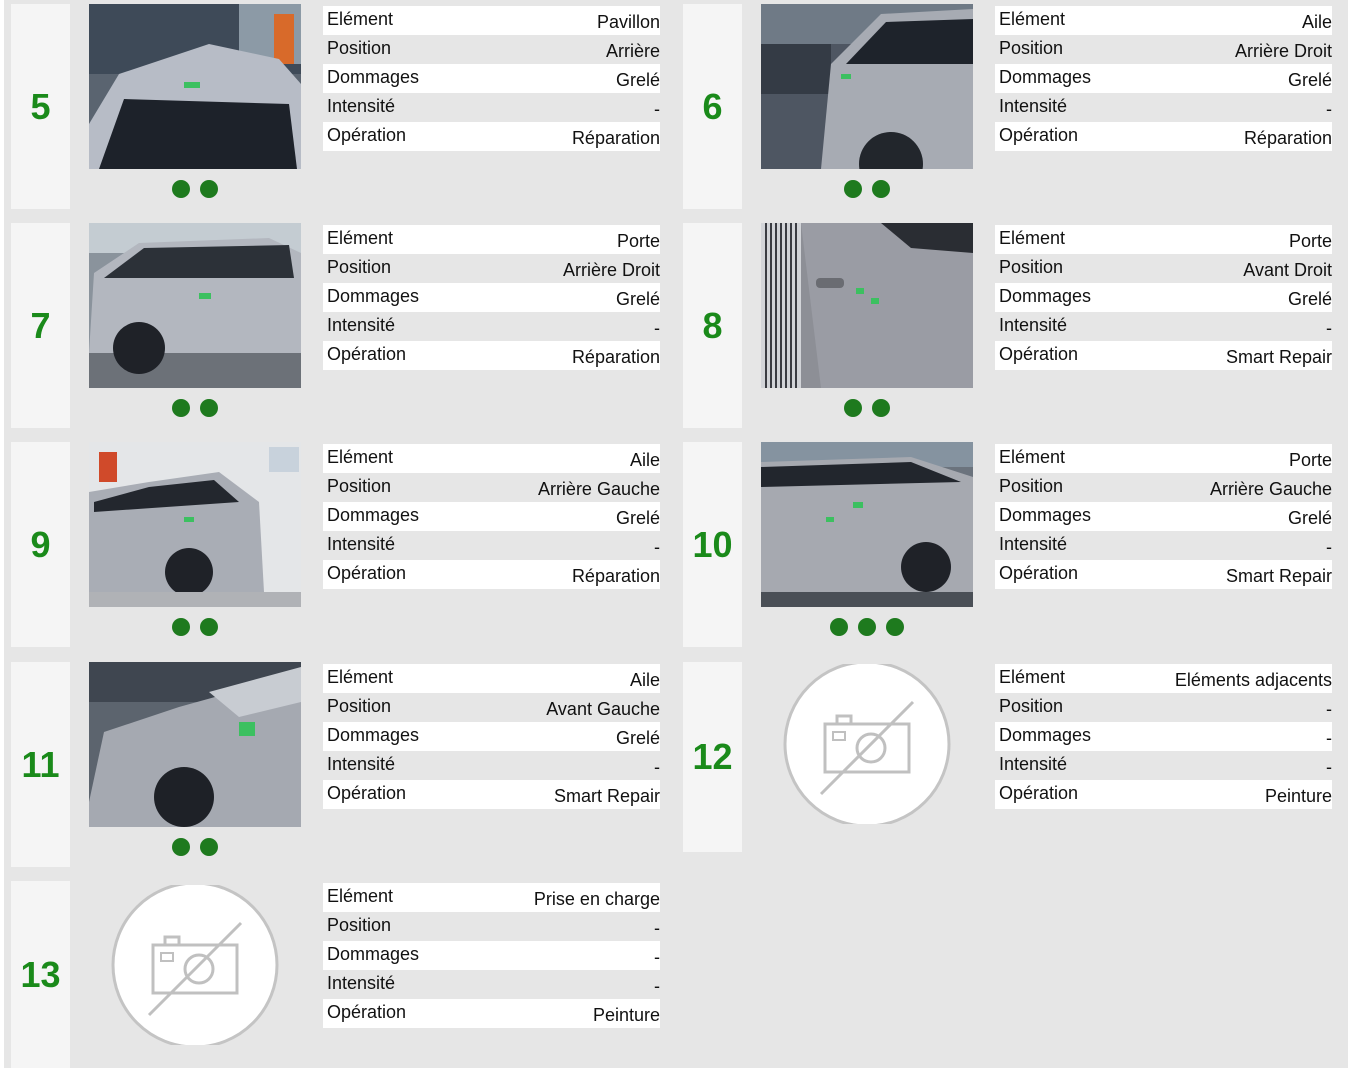 The width and height of the screenshot is (1348, 1068). Describe the element at coordinates (867, 86) in the screenshot. I see `car-rear-right-wing-photo` at that location.